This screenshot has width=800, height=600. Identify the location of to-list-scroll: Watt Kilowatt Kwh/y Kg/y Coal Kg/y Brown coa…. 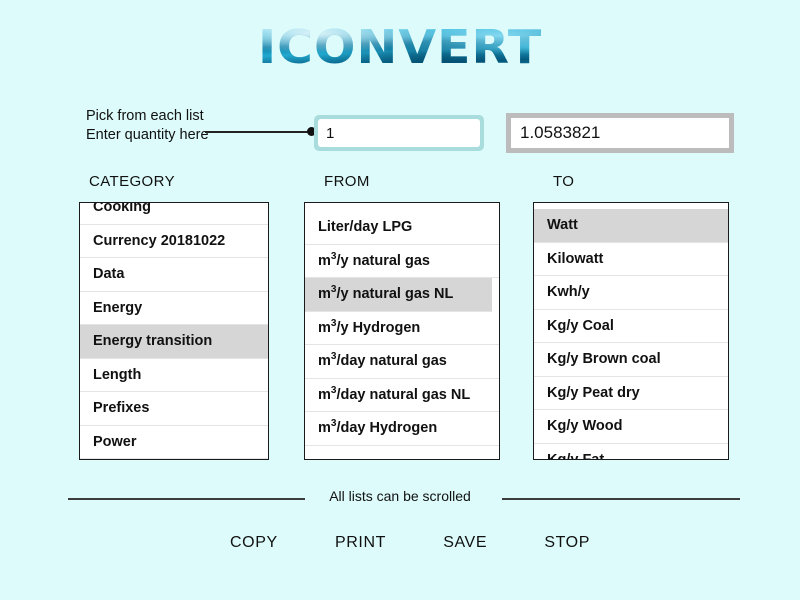
(631, 334).